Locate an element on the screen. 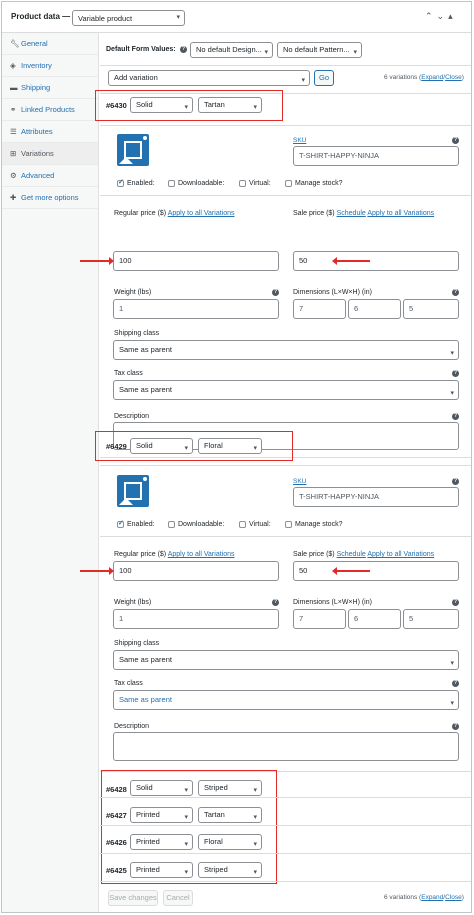  variation-id: #6425 is located at coordinates (116, 870).